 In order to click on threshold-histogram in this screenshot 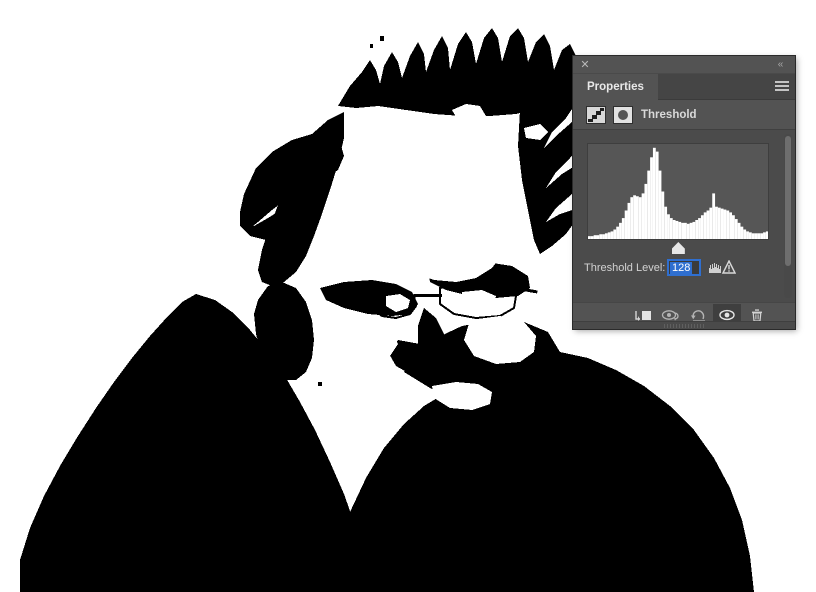, I will do `click(678, 191)`.